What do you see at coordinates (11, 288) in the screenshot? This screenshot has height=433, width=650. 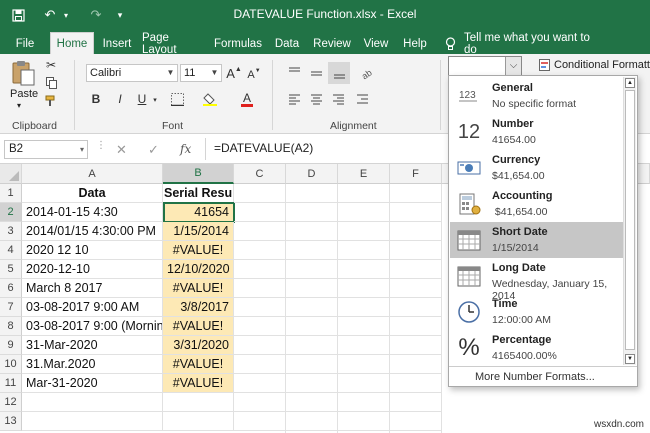 I see `row-header: 6` at bounding box center [11, 288].